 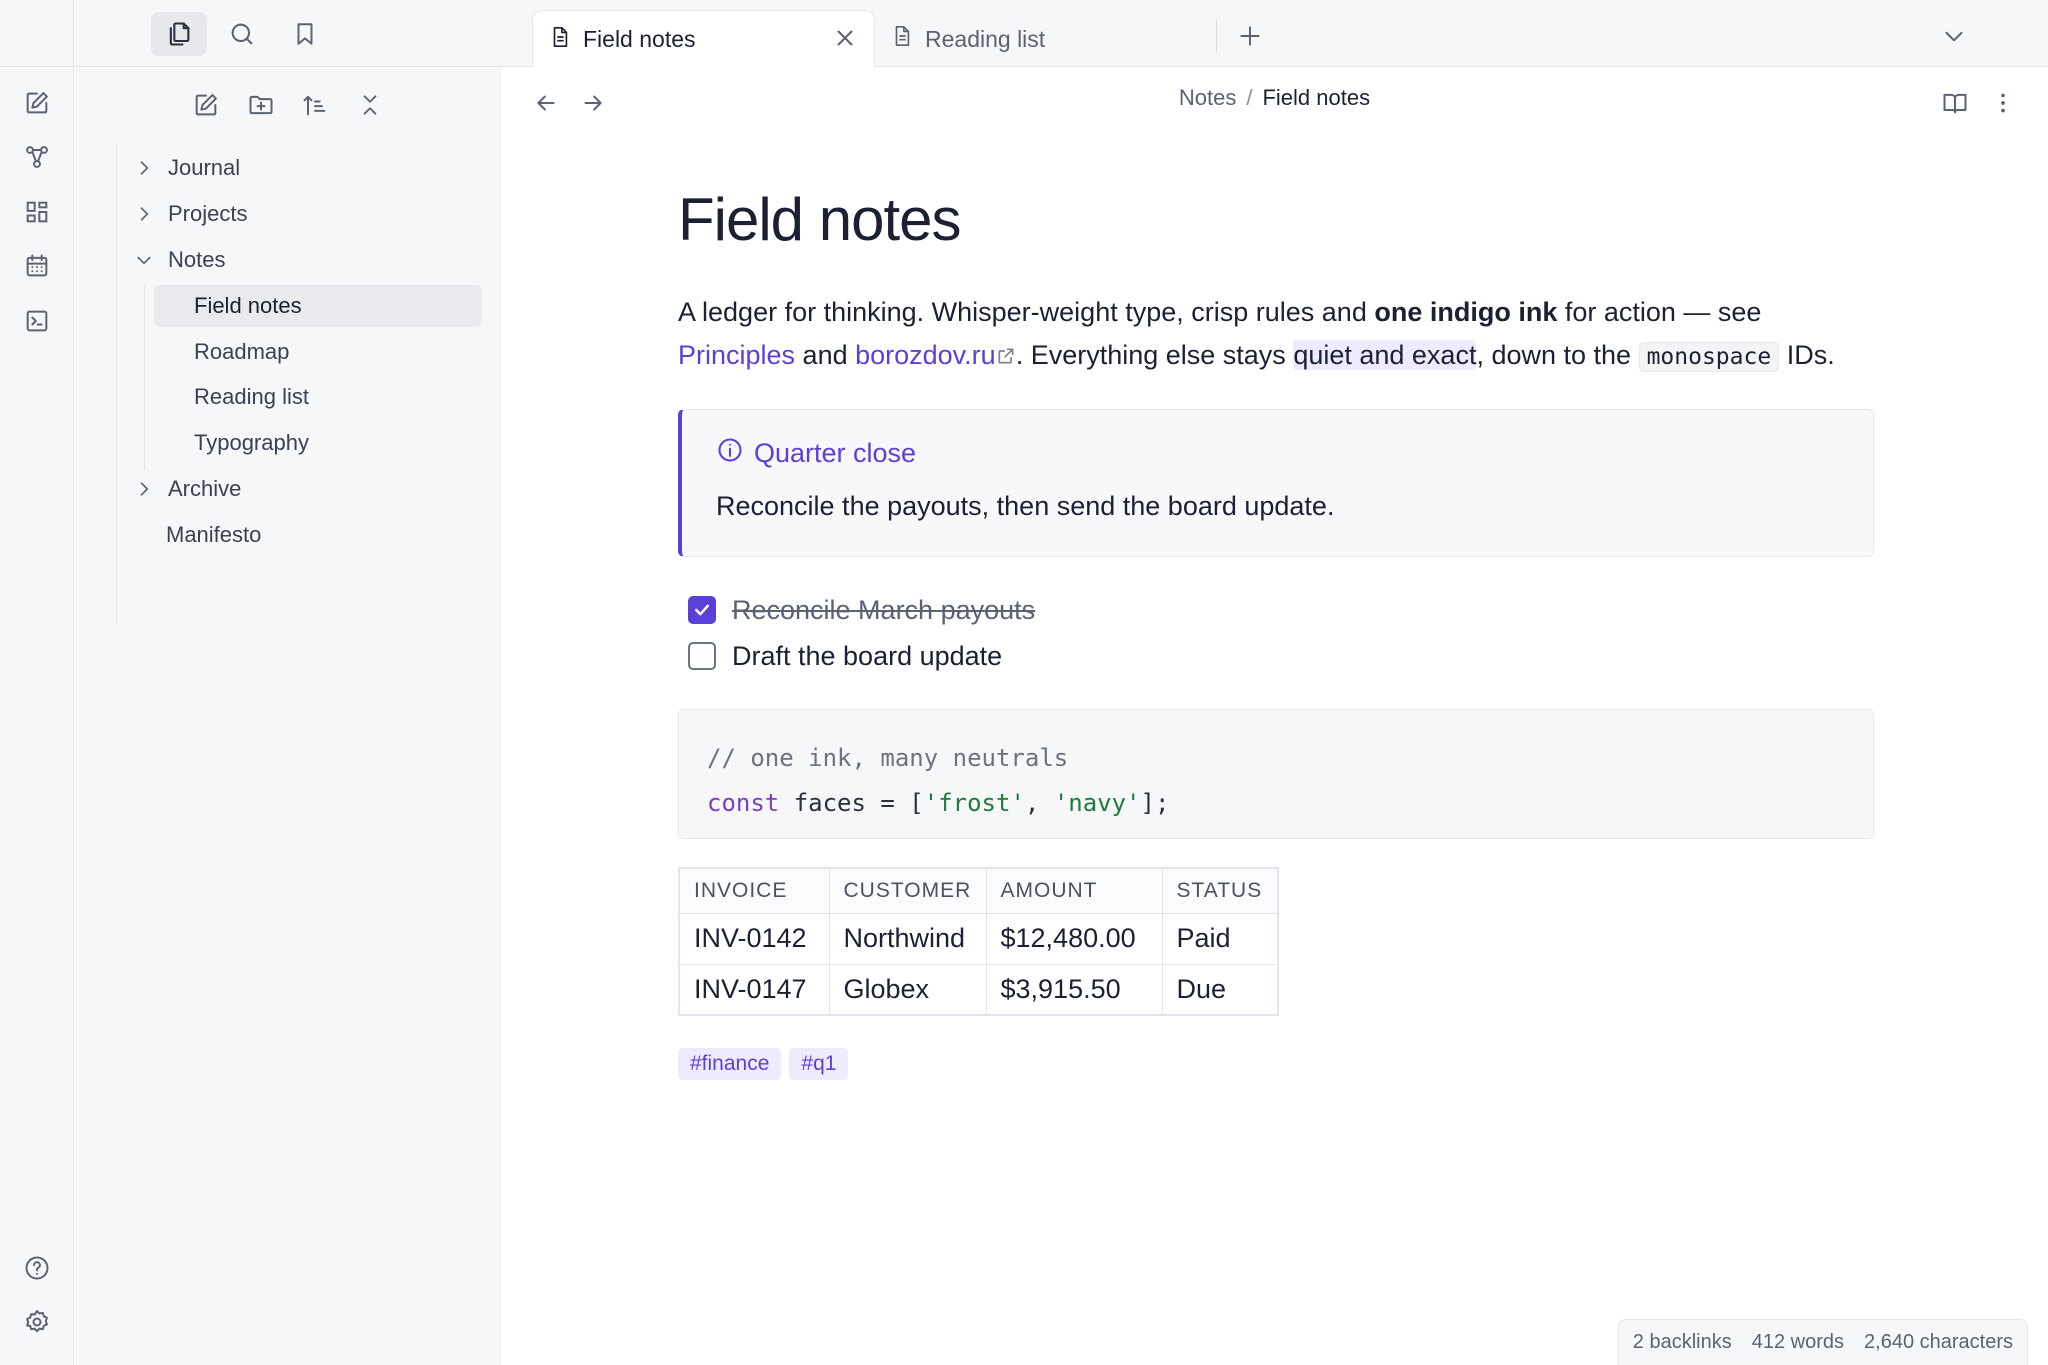 I want to click on reading-view-icon, so click(x=1955, y=103).